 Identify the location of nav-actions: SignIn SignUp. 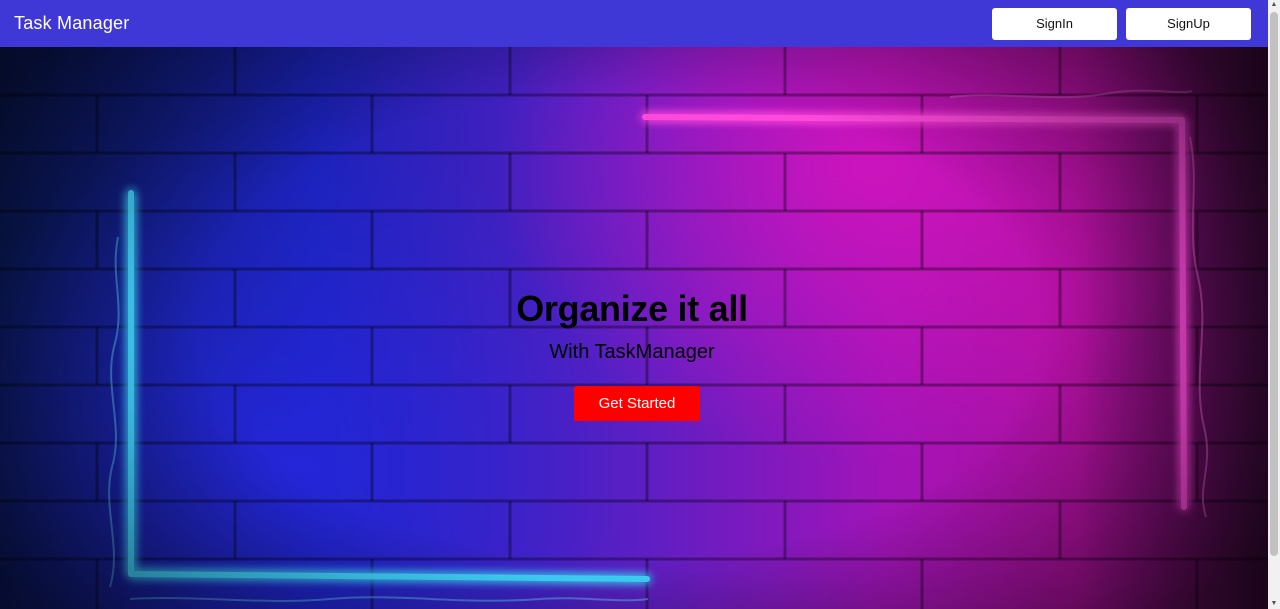
(1121, 23).